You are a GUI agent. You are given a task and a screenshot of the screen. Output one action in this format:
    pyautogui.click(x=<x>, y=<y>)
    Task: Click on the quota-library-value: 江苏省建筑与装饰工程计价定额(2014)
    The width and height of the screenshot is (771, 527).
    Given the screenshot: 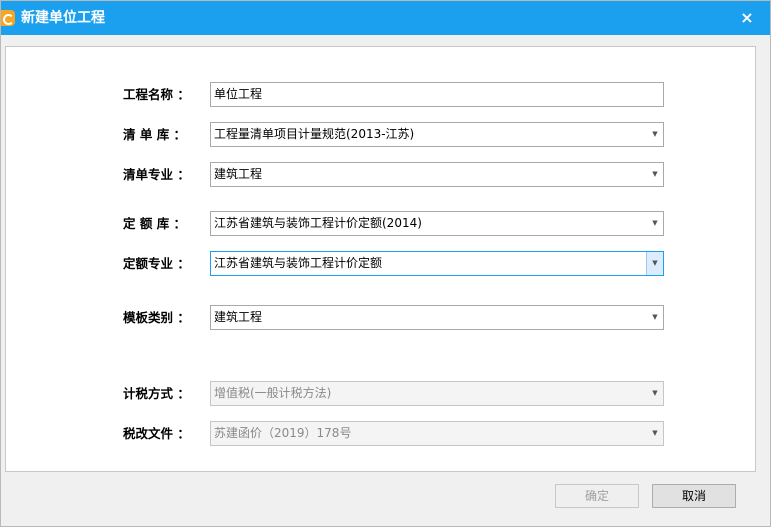 What is the action you would take?
    pyautogui.click(x=318, y=223)
    